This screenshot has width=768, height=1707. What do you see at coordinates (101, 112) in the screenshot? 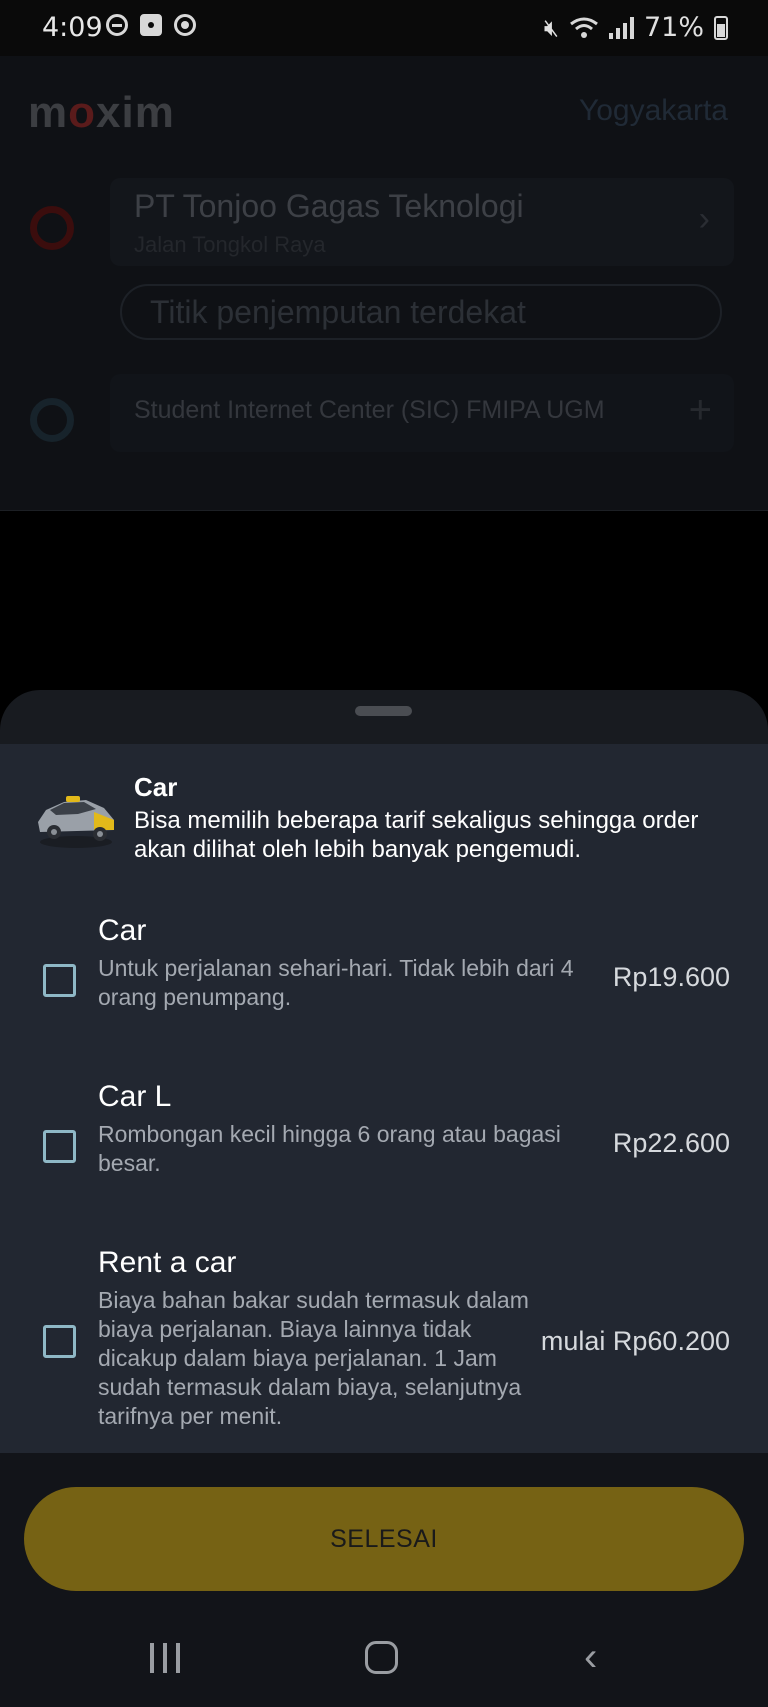
I see `app-logo: moxim` at bounding box center [101, 112].